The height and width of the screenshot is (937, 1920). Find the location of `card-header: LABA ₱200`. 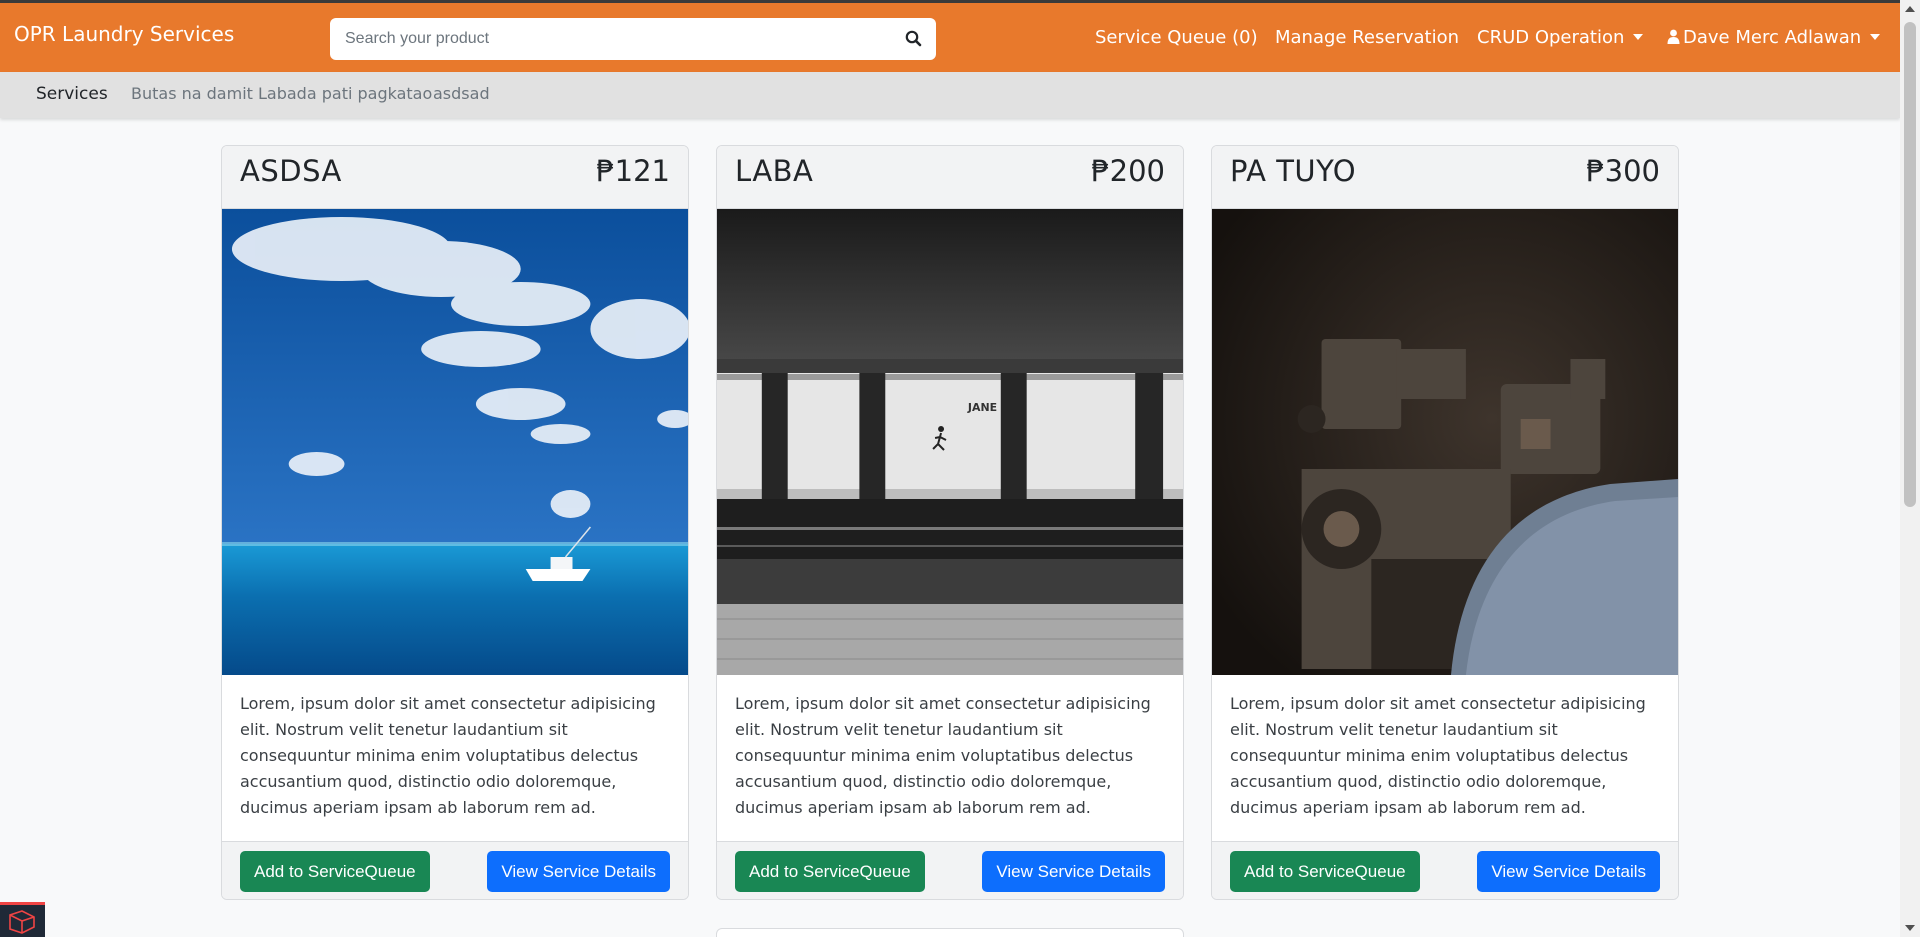

card-header: LABA ₱200 is located at coordinates (950, 177).